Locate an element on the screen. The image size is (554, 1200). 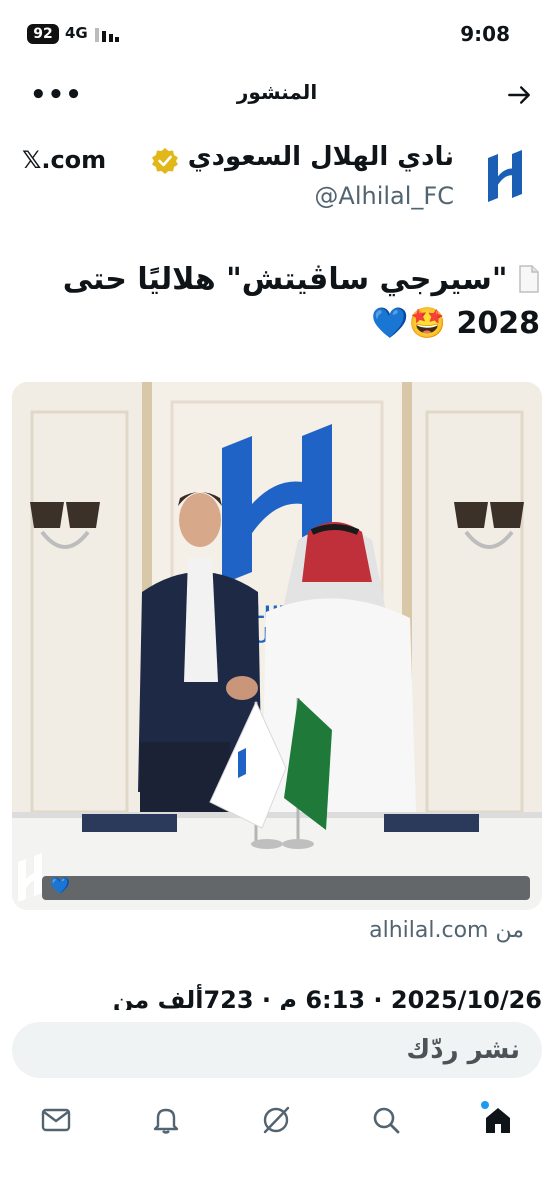
network-type: 4G is located at coordinates (76, 33).